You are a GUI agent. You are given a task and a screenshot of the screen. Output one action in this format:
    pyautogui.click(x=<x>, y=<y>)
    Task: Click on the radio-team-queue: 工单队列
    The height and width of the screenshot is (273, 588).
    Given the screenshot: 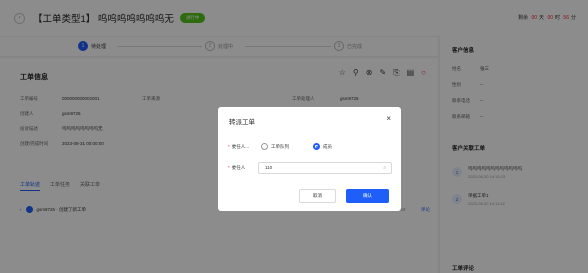 What is the action you would take?
    pyautogui.click(x=275, y=146)
    